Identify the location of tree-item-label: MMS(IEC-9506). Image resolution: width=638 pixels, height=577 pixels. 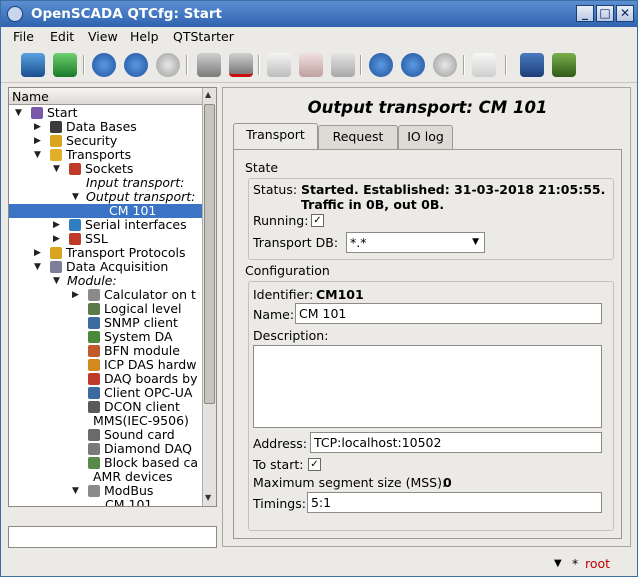
(141, 421).